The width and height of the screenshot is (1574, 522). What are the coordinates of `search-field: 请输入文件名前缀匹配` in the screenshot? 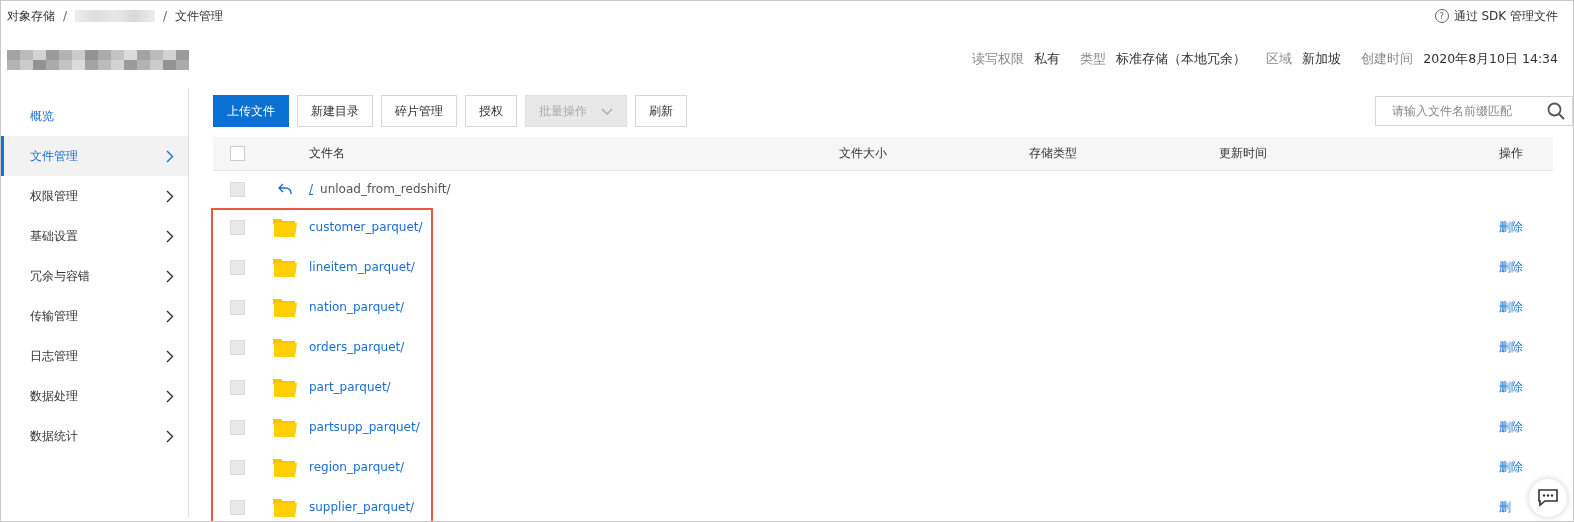 It's located at (1474, 111).